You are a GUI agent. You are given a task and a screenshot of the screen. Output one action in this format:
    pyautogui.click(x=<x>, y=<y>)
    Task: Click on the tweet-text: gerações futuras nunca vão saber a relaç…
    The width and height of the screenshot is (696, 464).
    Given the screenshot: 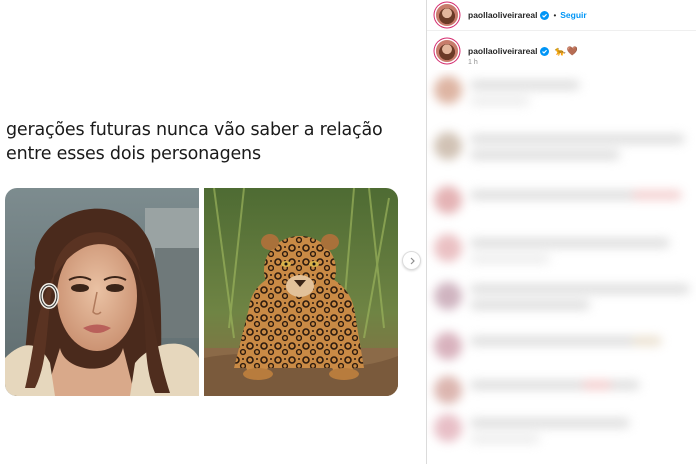 What is the action you would take?
    pyautogui.click(x=206, y=142)
    